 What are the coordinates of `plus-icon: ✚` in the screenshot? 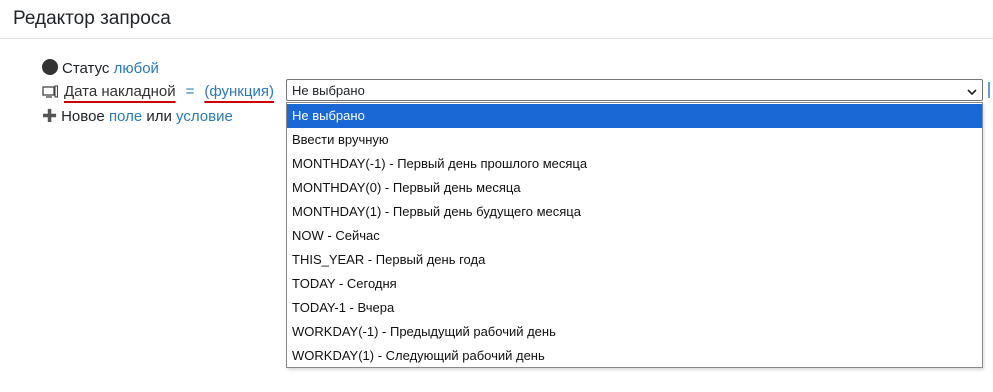 It's located at (50, 116).